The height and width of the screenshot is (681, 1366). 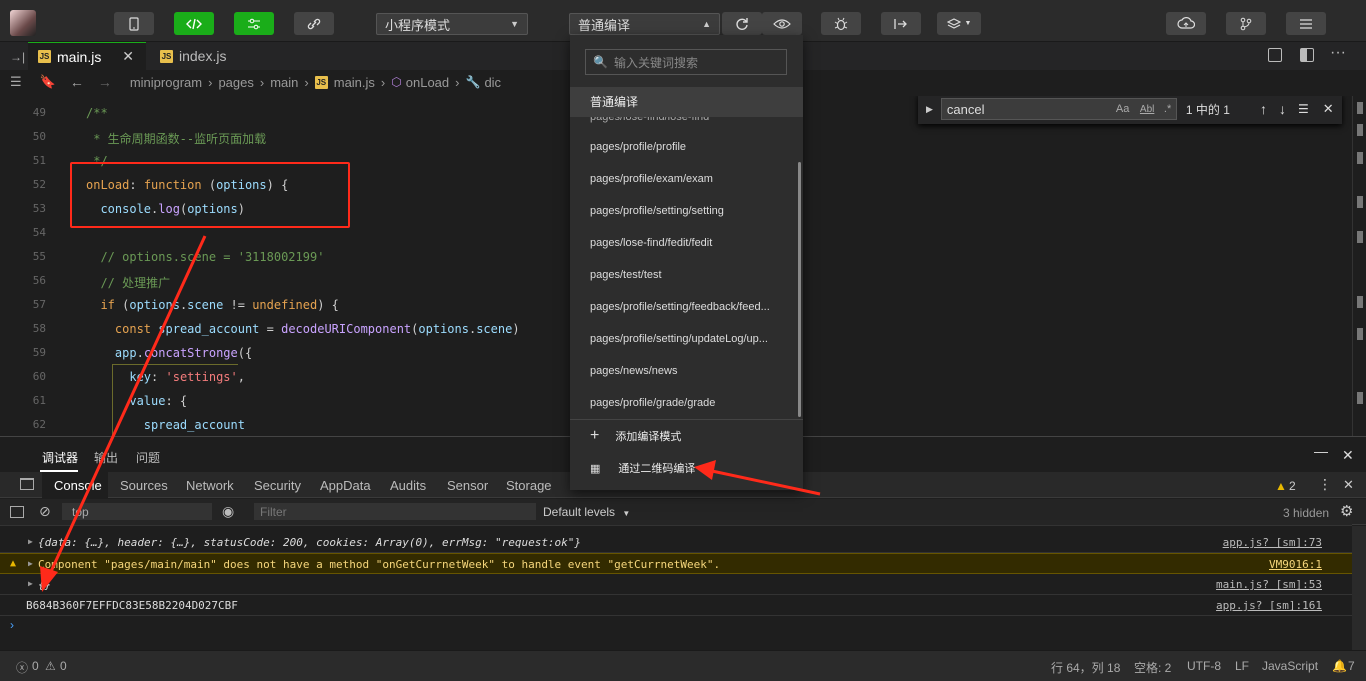 I want to click on annotation-arrow-console, so click(x=123, y=413).